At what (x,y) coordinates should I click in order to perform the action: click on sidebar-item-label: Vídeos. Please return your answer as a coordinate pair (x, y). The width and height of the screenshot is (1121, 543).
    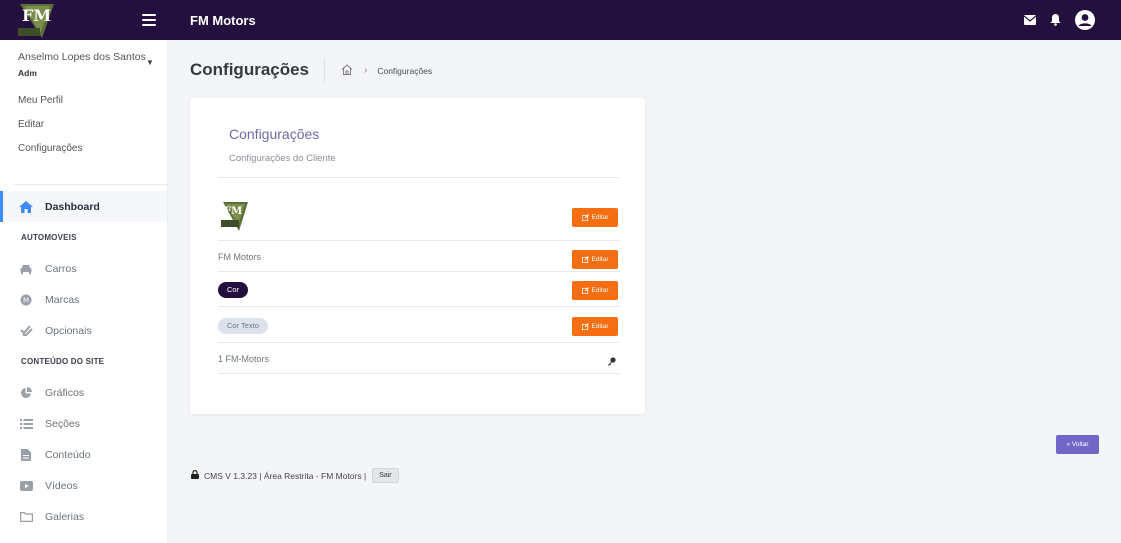
    Looking at the image, I should click on (61, 485).